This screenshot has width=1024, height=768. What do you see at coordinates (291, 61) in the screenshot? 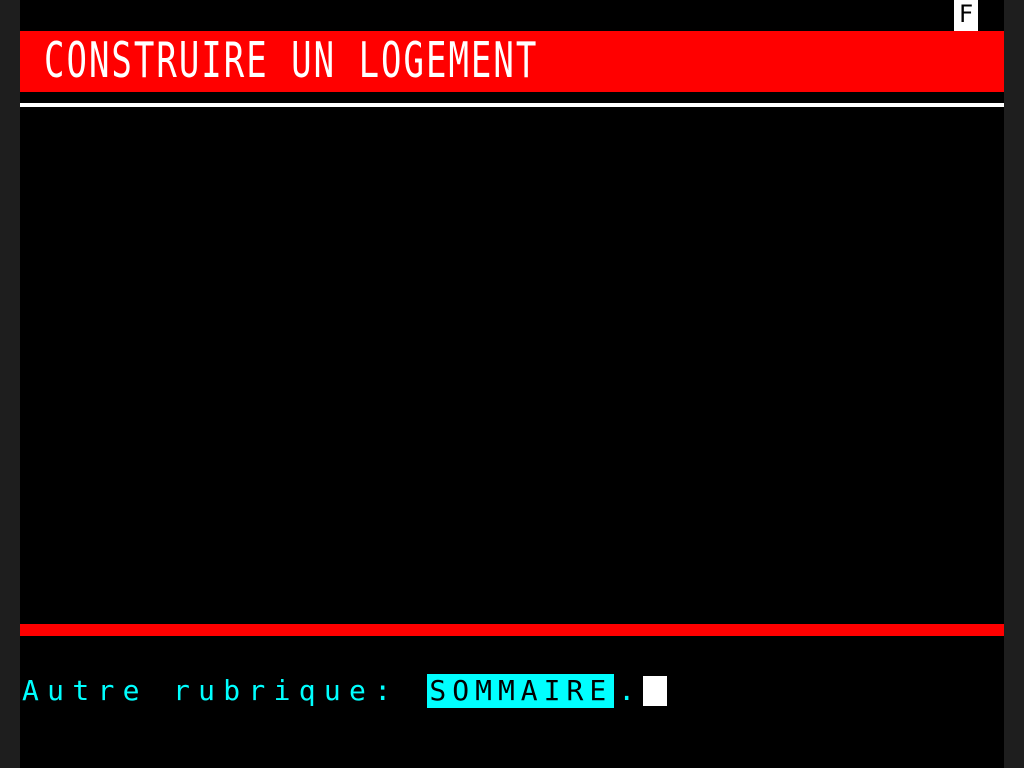
I see `page-title: CONSTRUIRE UN LOGEMENT` at bounding box center [291, 61].